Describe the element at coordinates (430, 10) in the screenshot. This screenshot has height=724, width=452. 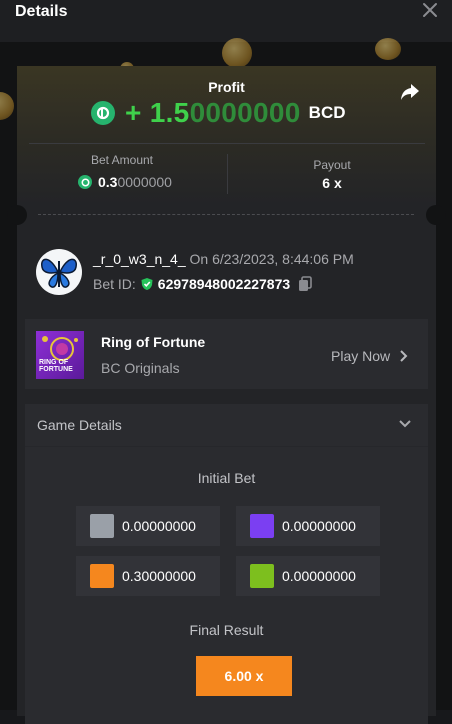
I see `close-icon` at that location.